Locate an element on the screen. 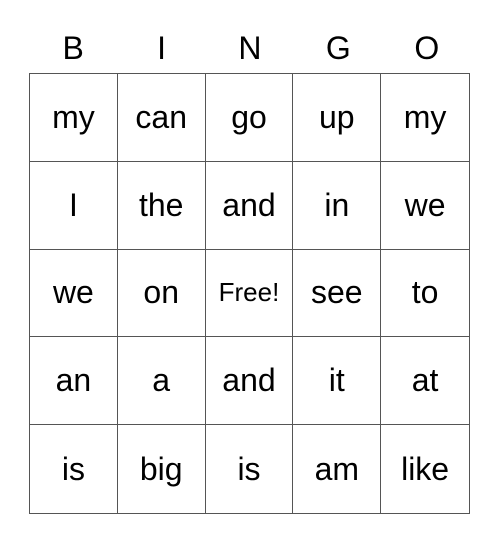 The height and width of the screenshot is (544, 500). bingo-cell: see is located at coordinates (337, 293).